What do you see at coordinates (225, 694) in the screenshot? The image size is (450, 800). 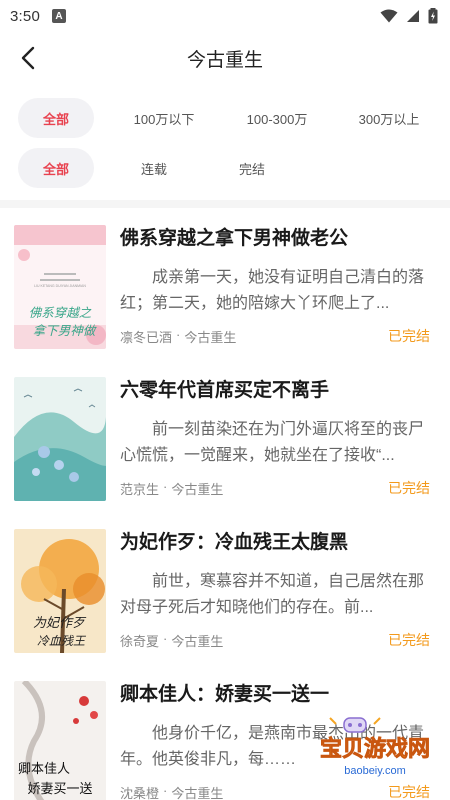 I see `book-title: 卿本佳人：娇妻买一送一` at bounding box center [225, 694].